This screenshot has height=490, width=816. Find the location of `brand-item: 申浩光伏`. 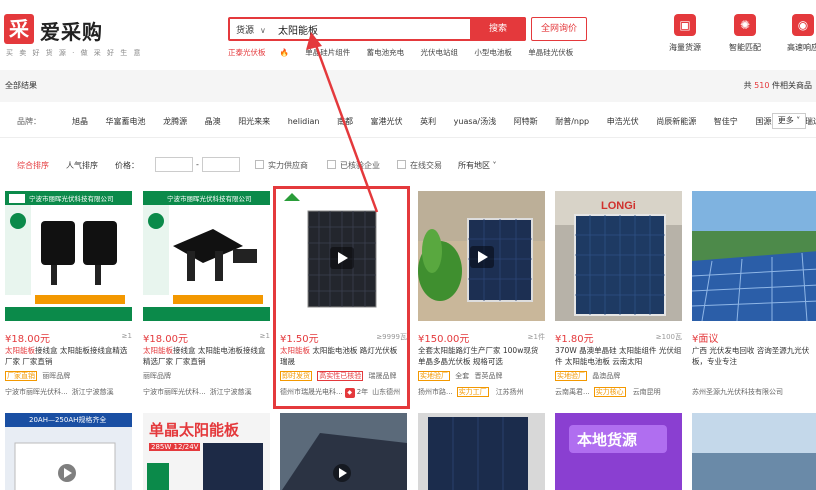

brand-item: 申浩光伏 is located at coordinates (623, 121).